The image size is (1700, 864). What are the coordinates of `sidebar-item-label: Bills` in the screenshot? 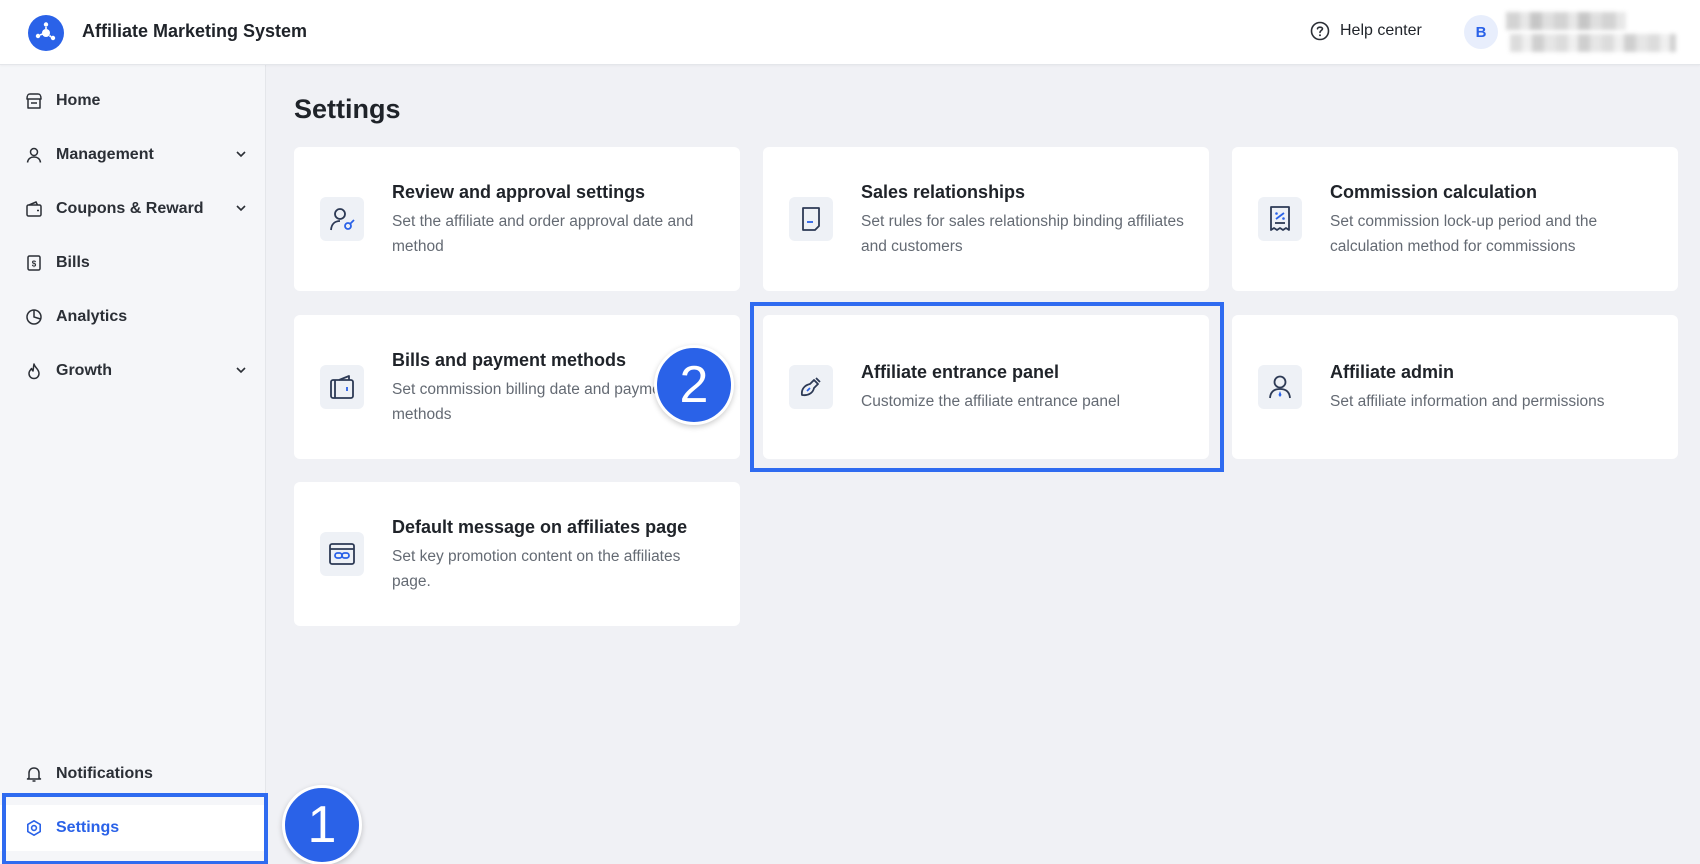 It's located at (73, 262).